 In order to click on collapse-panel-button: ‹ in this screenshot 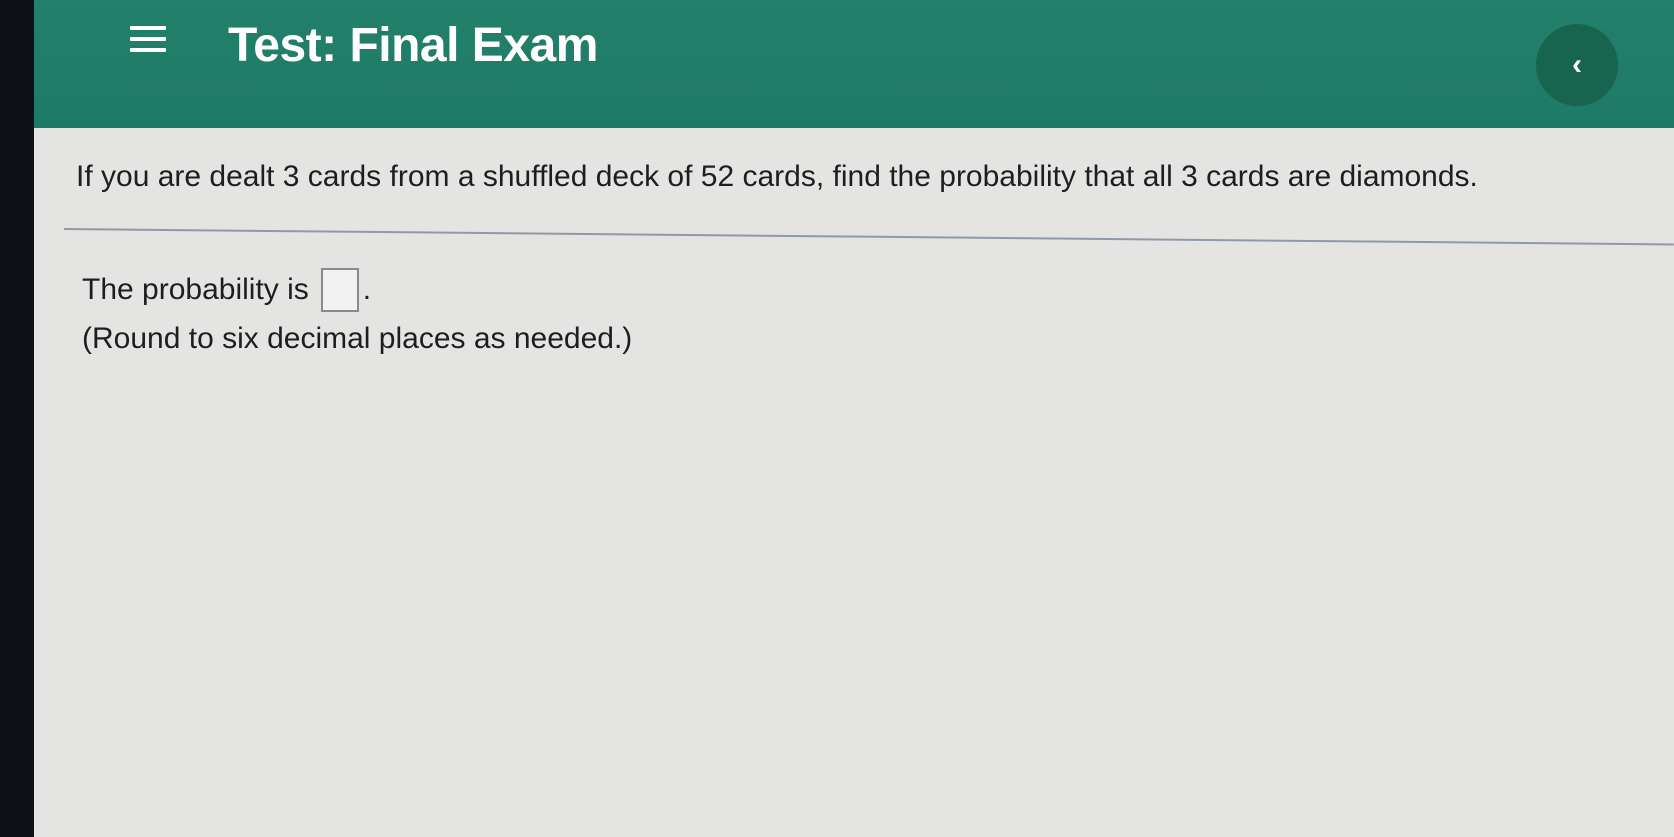, I will do `click(1577, 65)`.